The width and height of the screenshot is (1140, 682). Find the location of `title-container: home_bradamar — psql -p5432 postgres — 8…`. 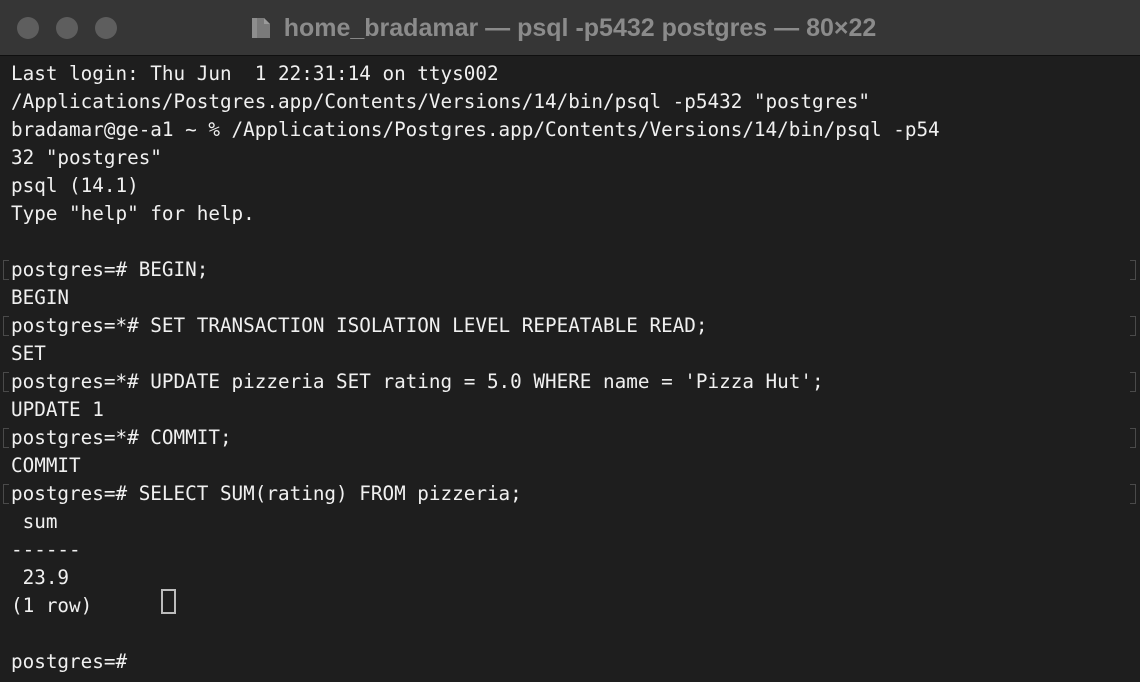

title-container: home_bradamar — psql -p5432 postgres — 8… is located at coordinates (570, 28).